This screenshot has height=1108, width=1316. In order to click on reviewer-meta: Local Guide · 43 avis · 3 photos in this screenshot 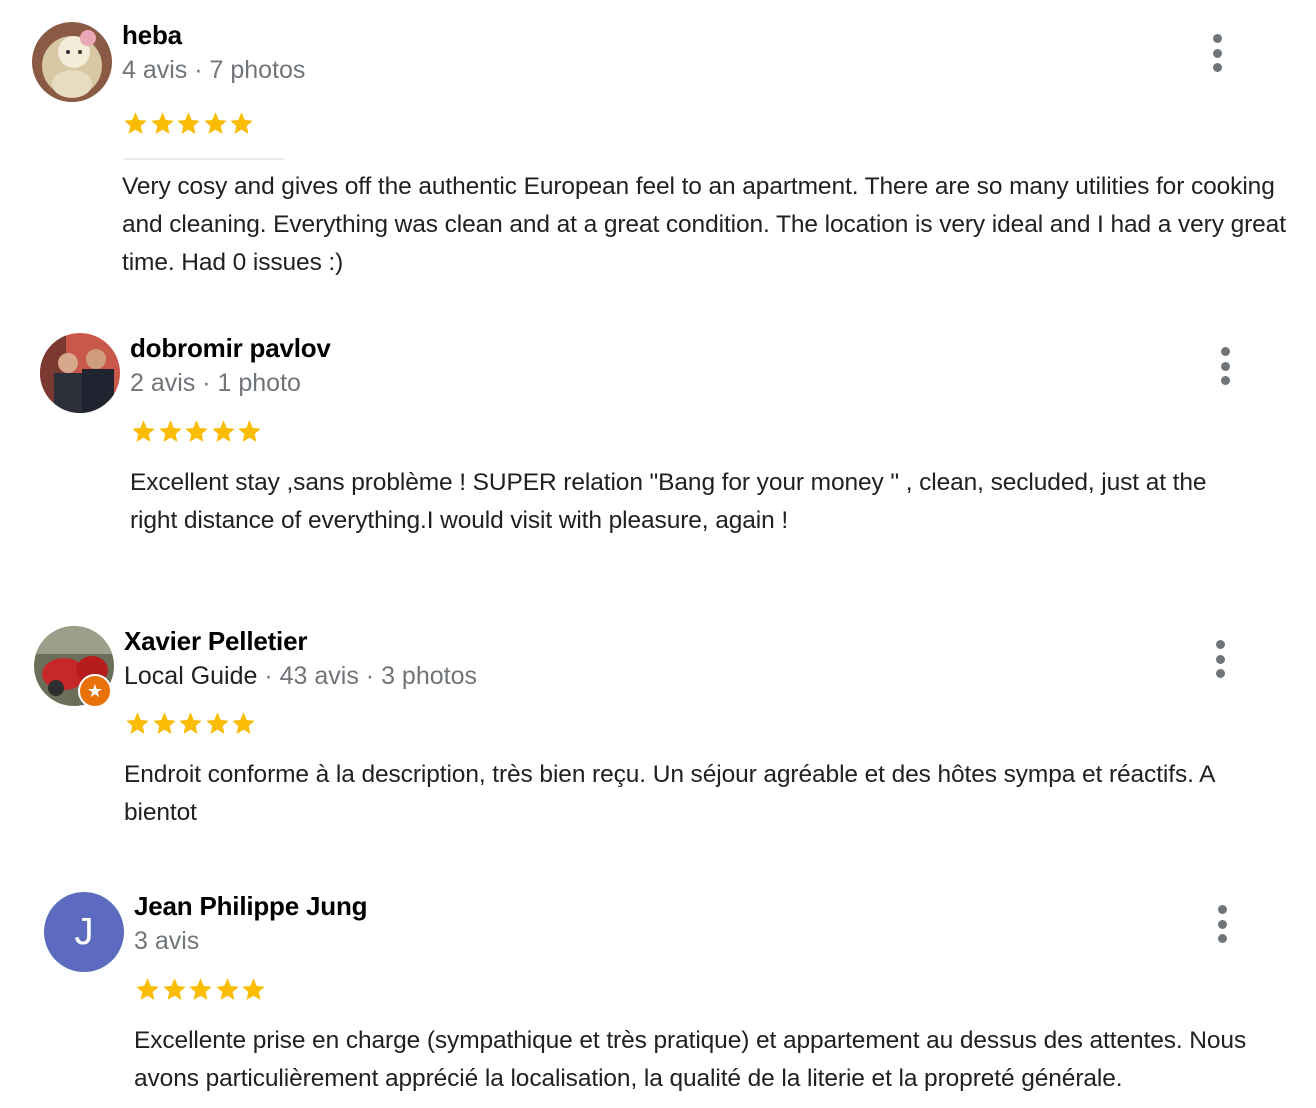, I will do `click(300, 676)`.